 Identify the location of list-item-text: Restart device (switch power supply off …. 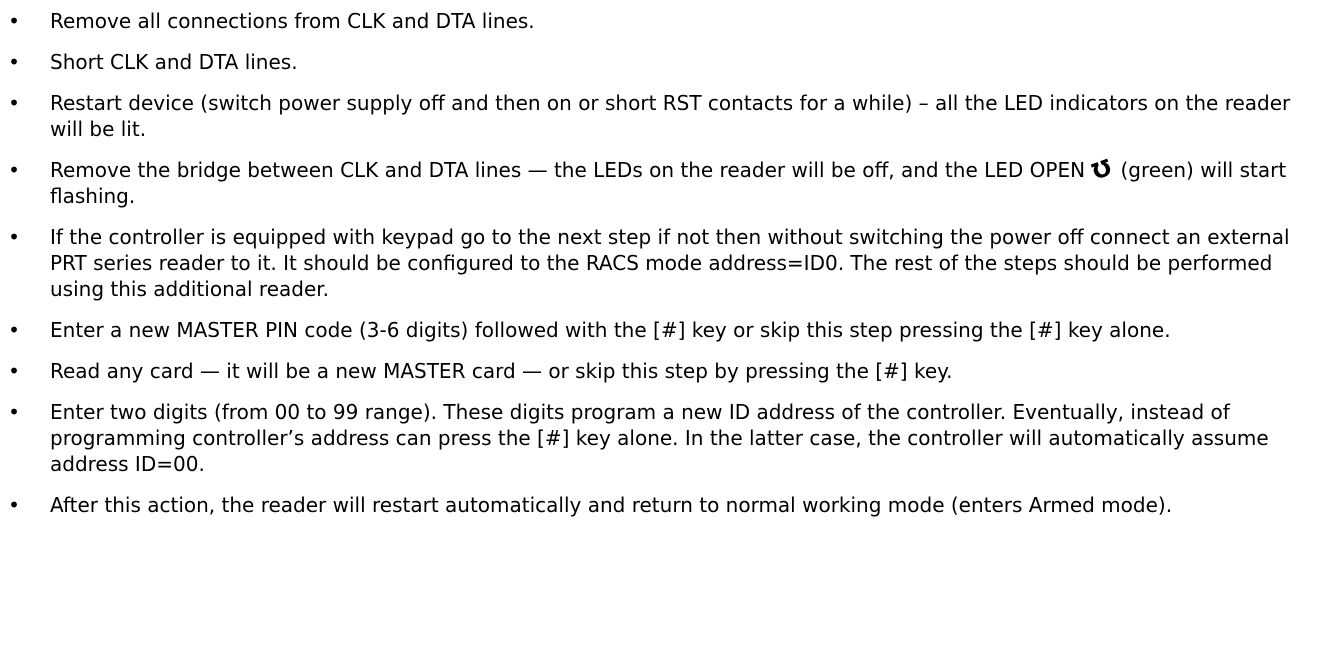
(670, 116).